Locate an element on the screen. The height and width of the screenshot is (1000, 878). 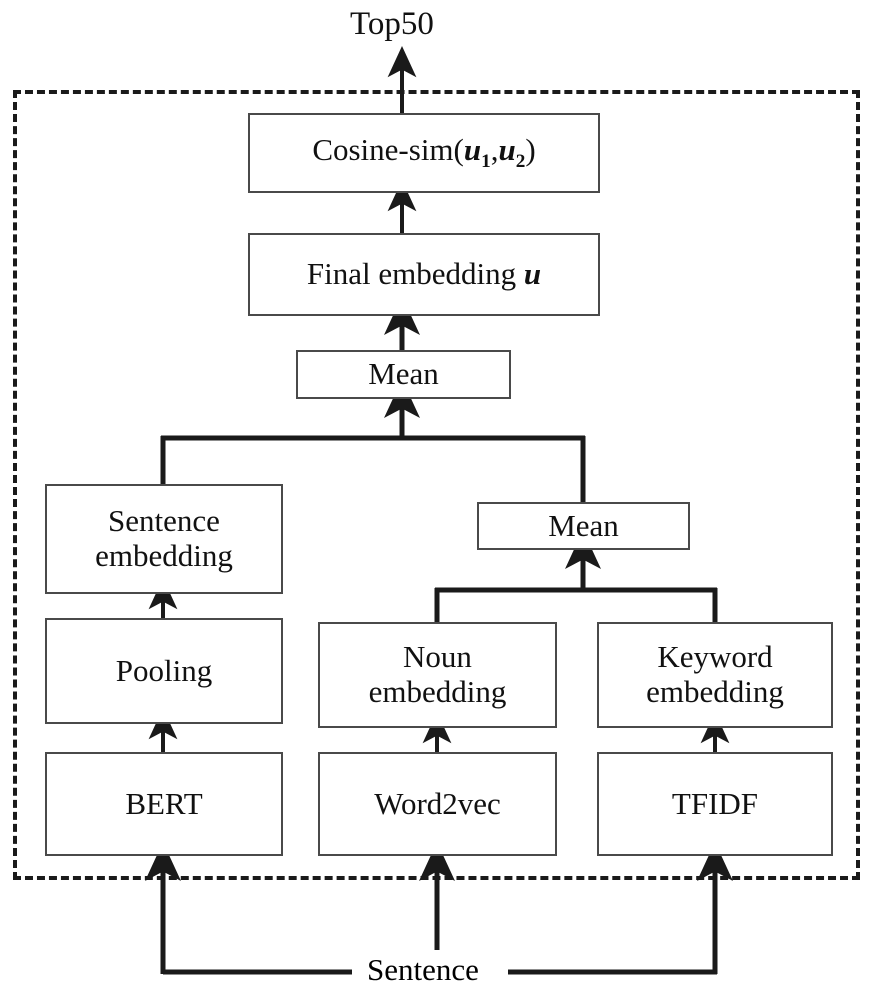
node-sentence-embedding-label: Sentence embedding is located at coordinates (164, 538).